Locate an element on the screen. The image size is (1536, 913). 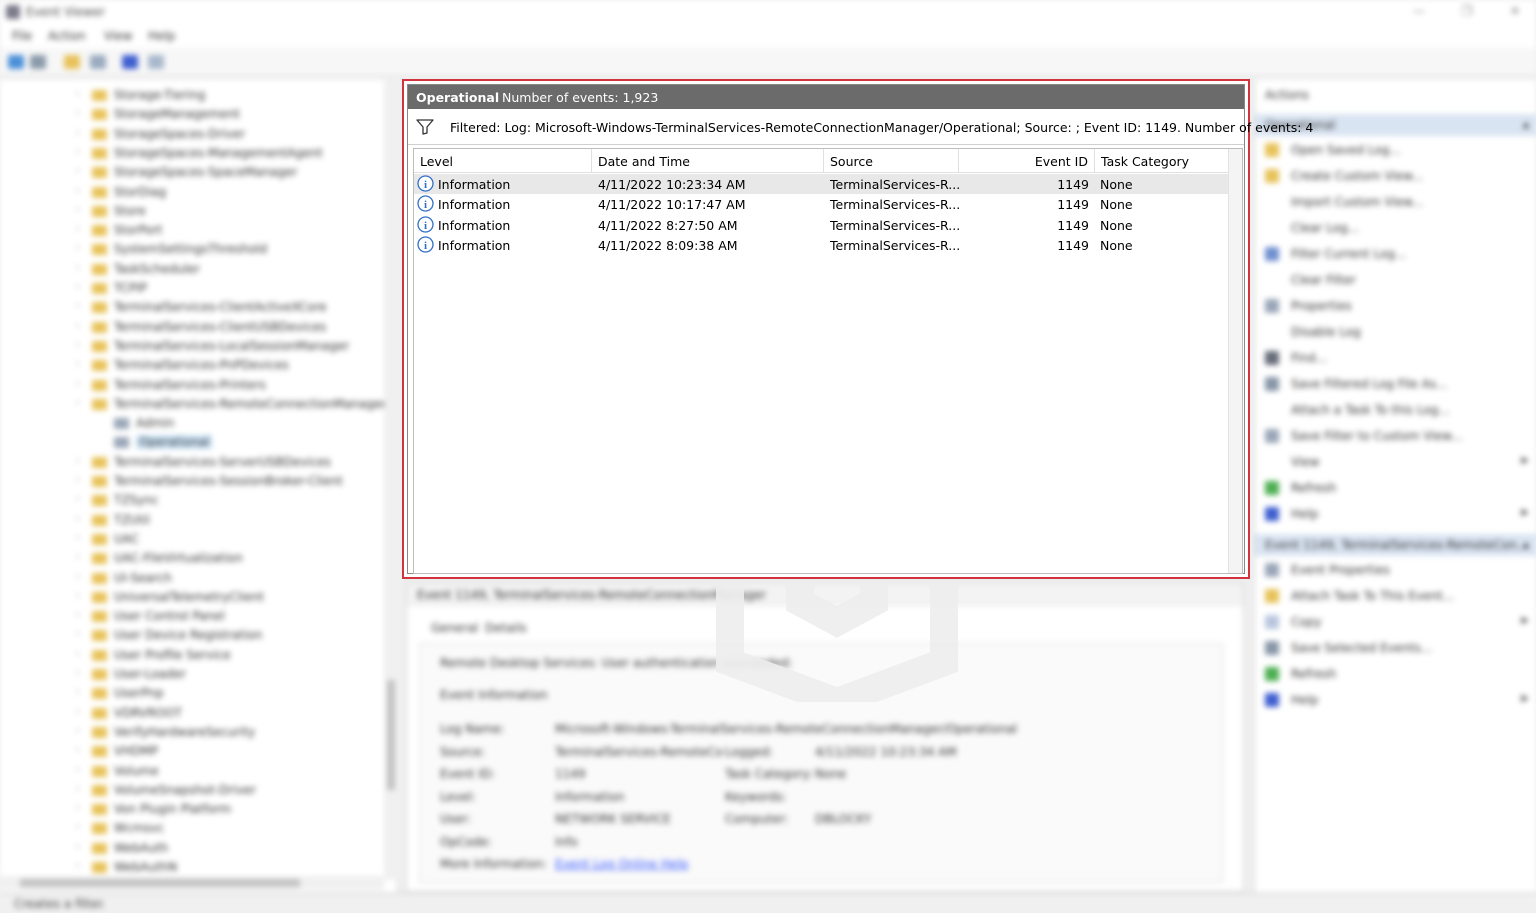
tree-item: › TerminalServices-ServerUSBDevices is located at coordinates (195, 462).